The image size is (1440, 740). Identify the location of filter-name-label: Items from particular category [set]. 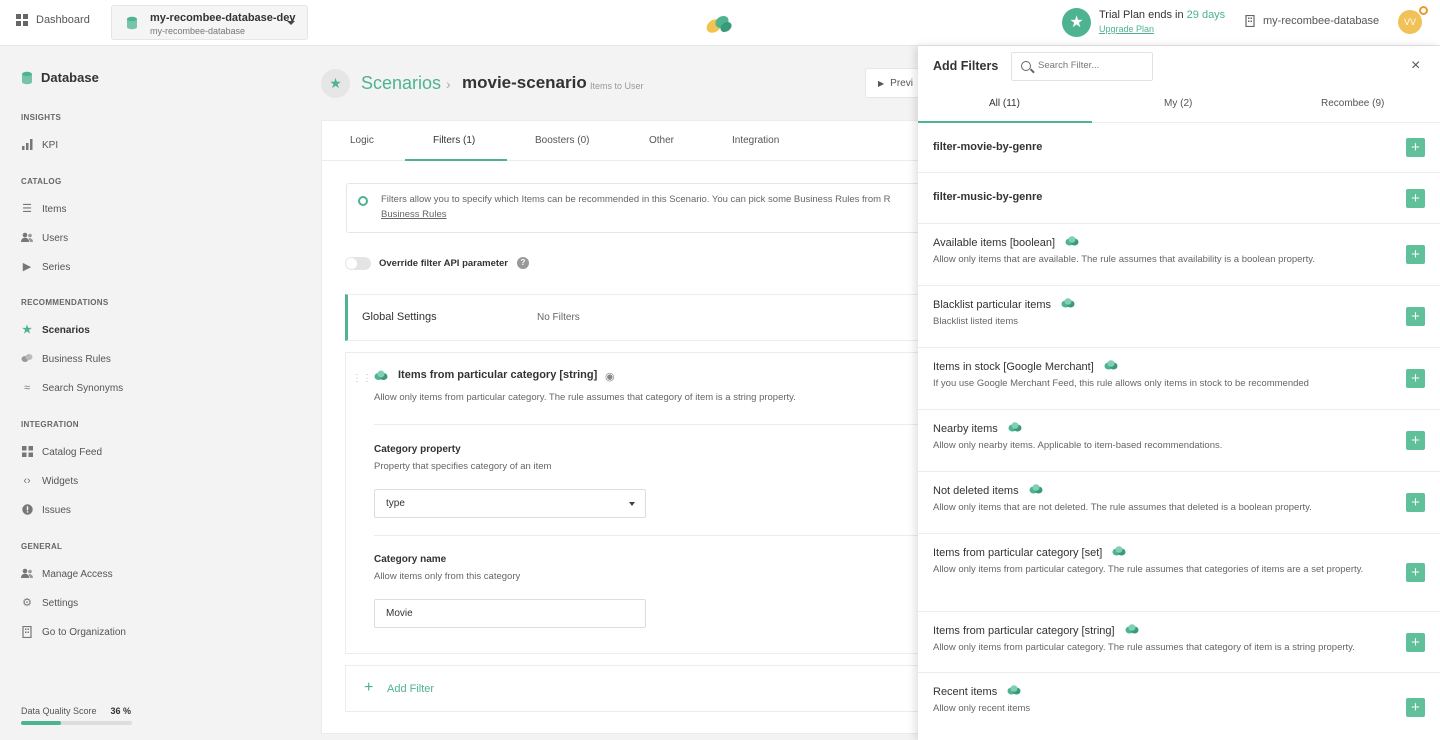
(1018, 552).